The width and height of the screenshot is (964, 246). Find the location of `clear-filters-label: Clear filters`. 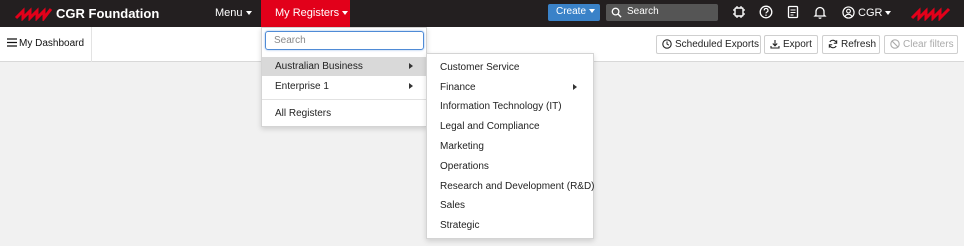

clear-filters-label: Clear filters is located at coordinates (928, 44).